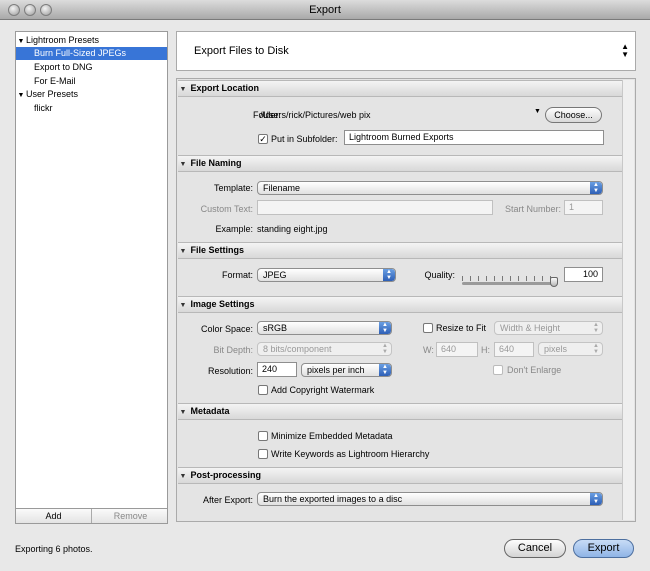 This screenshot has height=571, width=650. I want to click on remove-preset-button: Remove, so click(130, 516).